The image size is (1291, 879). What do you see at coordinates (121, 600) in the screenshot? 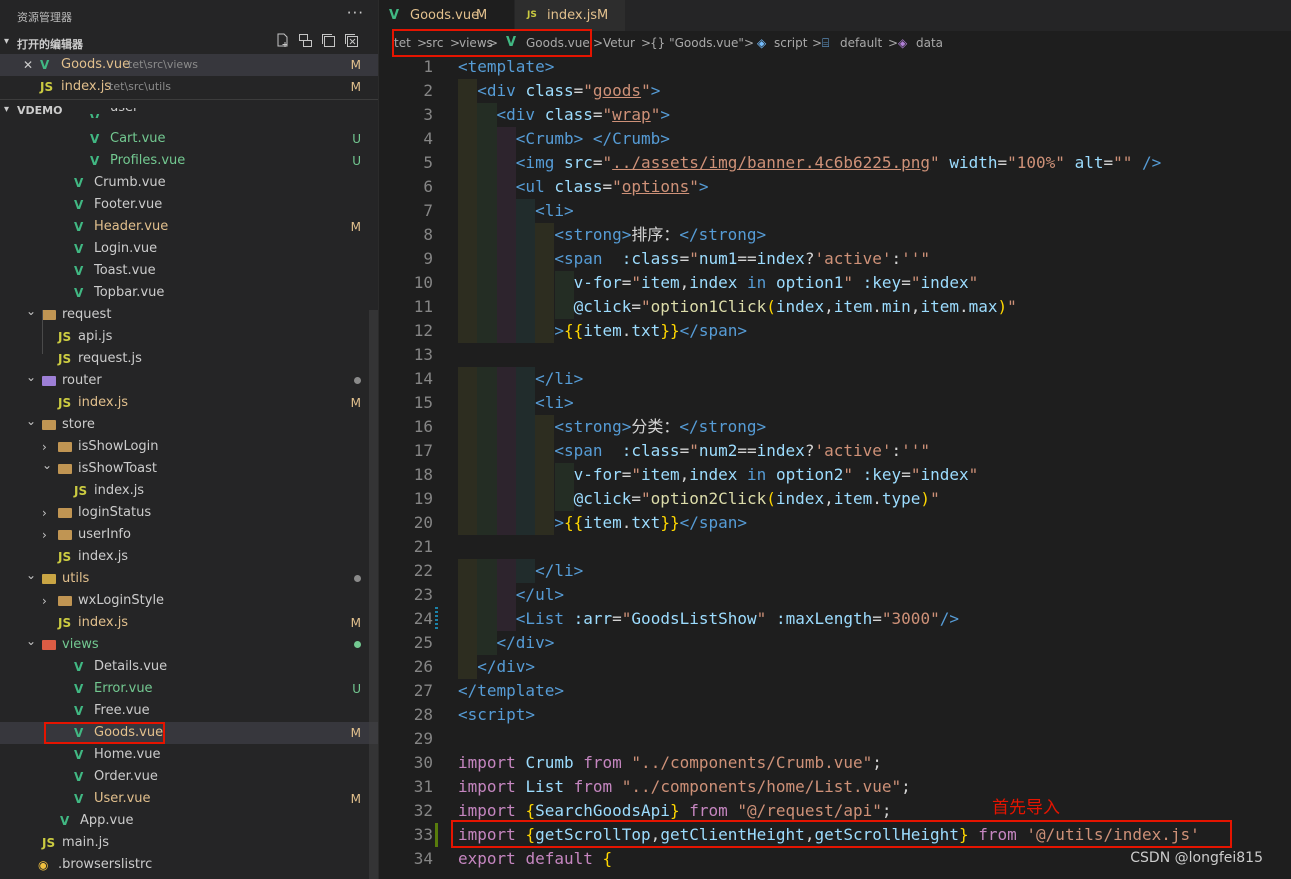
I see `tree-item-label: wxLoginStyle` at bounding box center [121, 600].